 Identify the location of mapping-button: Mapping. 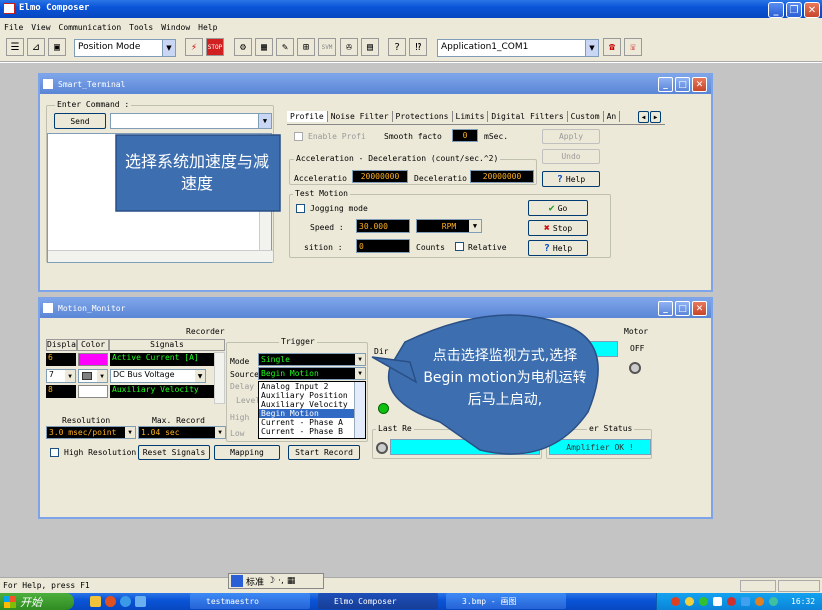
(247, 452).